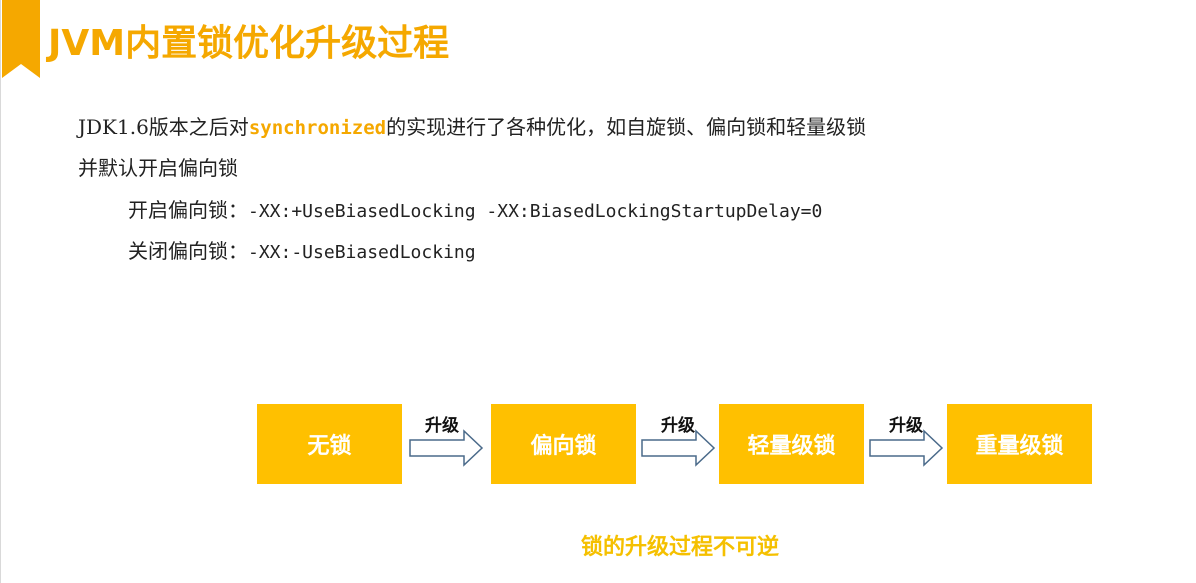  Describe the element at coordinates (329, 444) in the screenshot. I see `state-box-no-lock: 无锁` at that location.